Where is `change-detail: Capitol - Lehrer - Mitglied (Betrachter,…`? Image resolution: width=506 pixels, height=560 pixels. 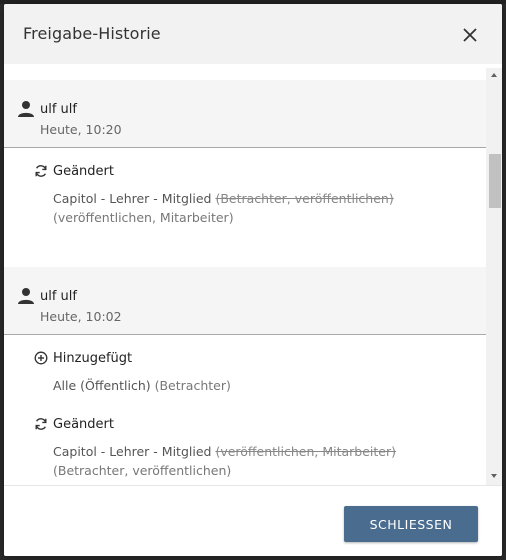 change-detail: Capitol - Lehrer - Mitglied (Betrachter,… is located at coordinates (269, 208).